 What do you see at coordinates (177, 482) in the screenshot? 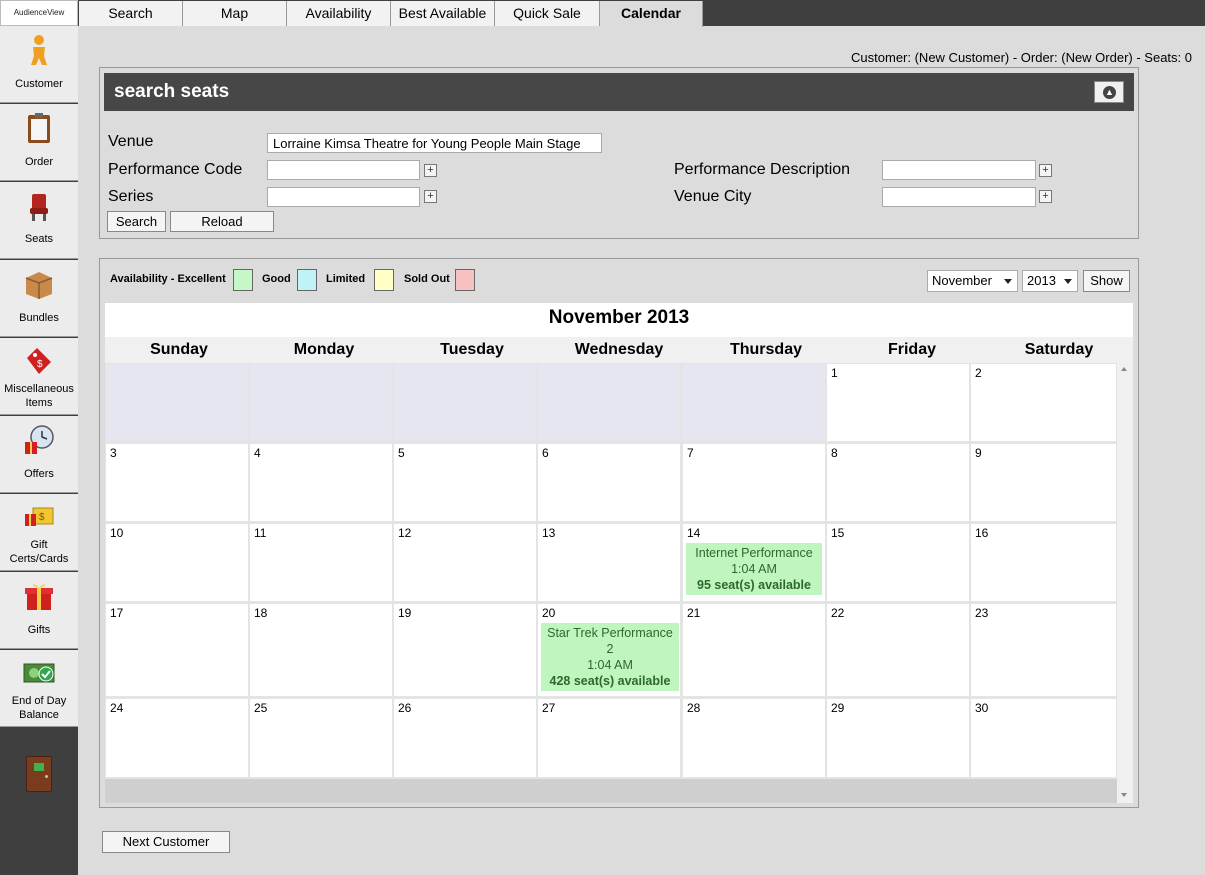
I see `calendar-day-cell: 3` at bounding box center [177, 482].